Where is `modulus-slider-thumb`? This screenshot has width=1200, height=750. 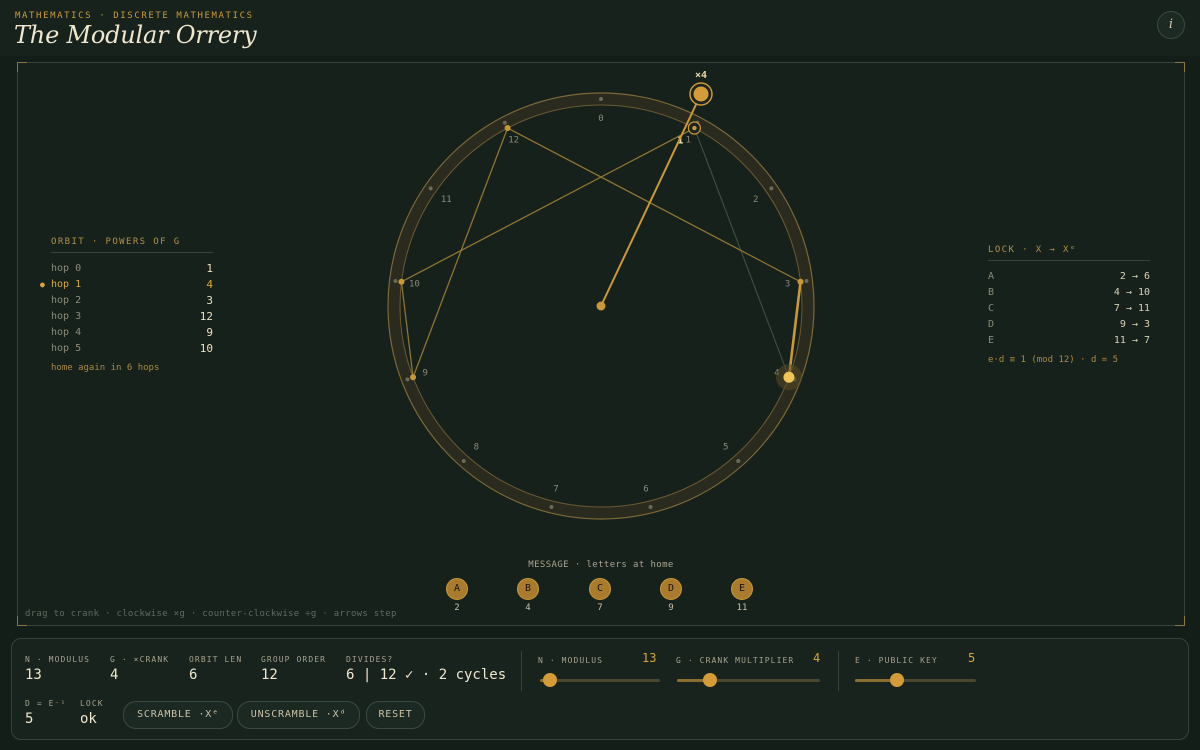 modulus-slider-thumb is located at coordinates (549, 680).